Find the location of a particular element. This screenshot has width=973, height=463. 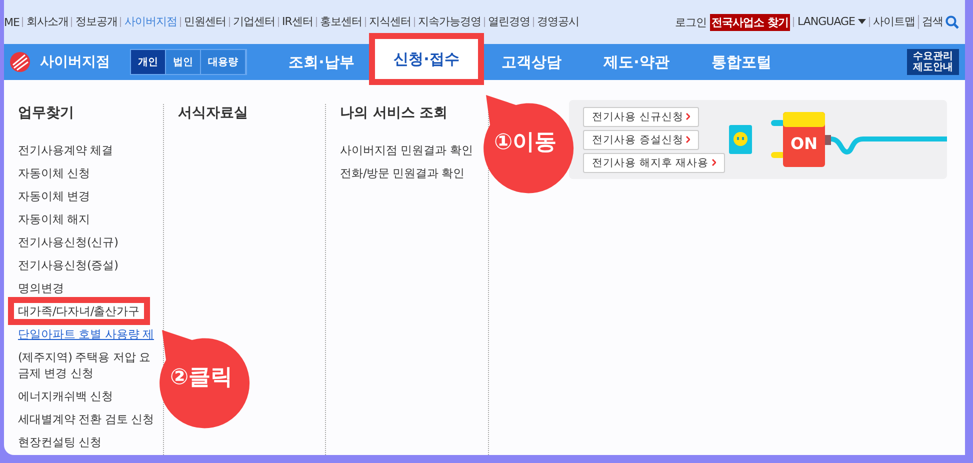

menu-item: 세대별계약 전환 검토 신청 is located at coordinates (88, 419).